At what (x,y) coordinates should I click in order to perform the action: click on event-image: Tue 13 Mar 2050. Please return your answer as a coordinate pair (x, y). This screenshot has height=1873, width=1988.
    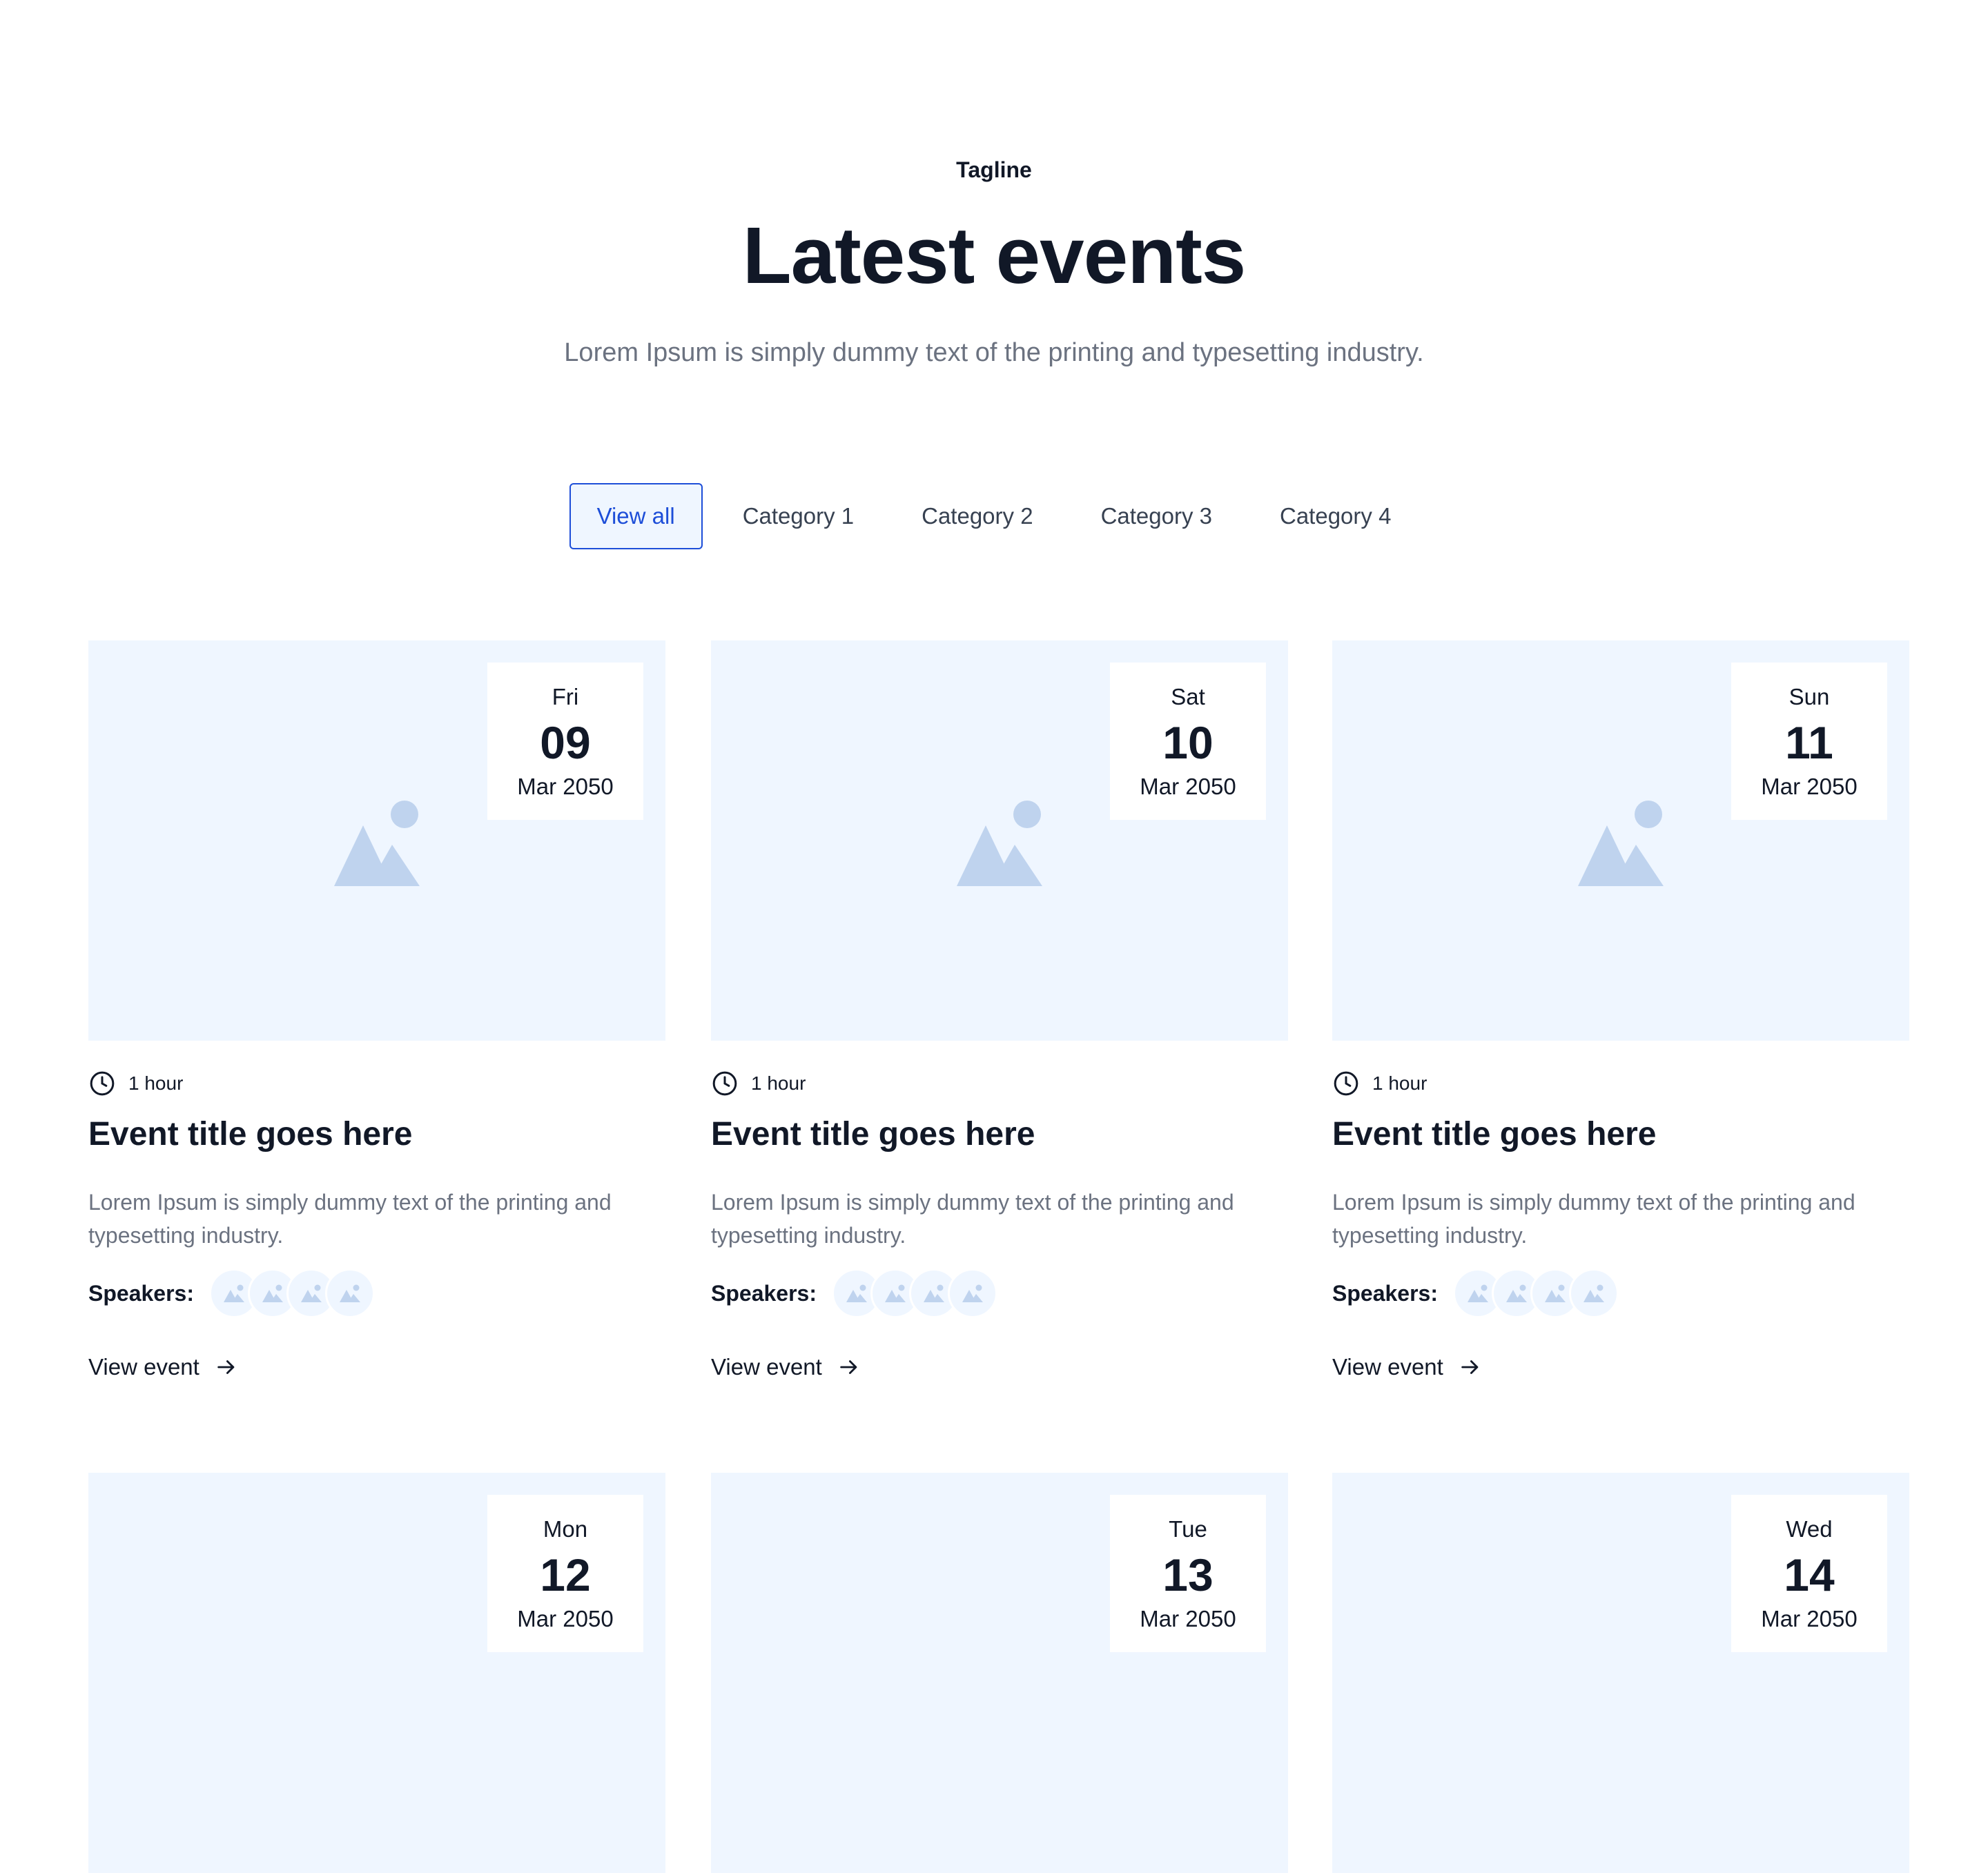
    Looking at the image, I should click on (999, 1673).